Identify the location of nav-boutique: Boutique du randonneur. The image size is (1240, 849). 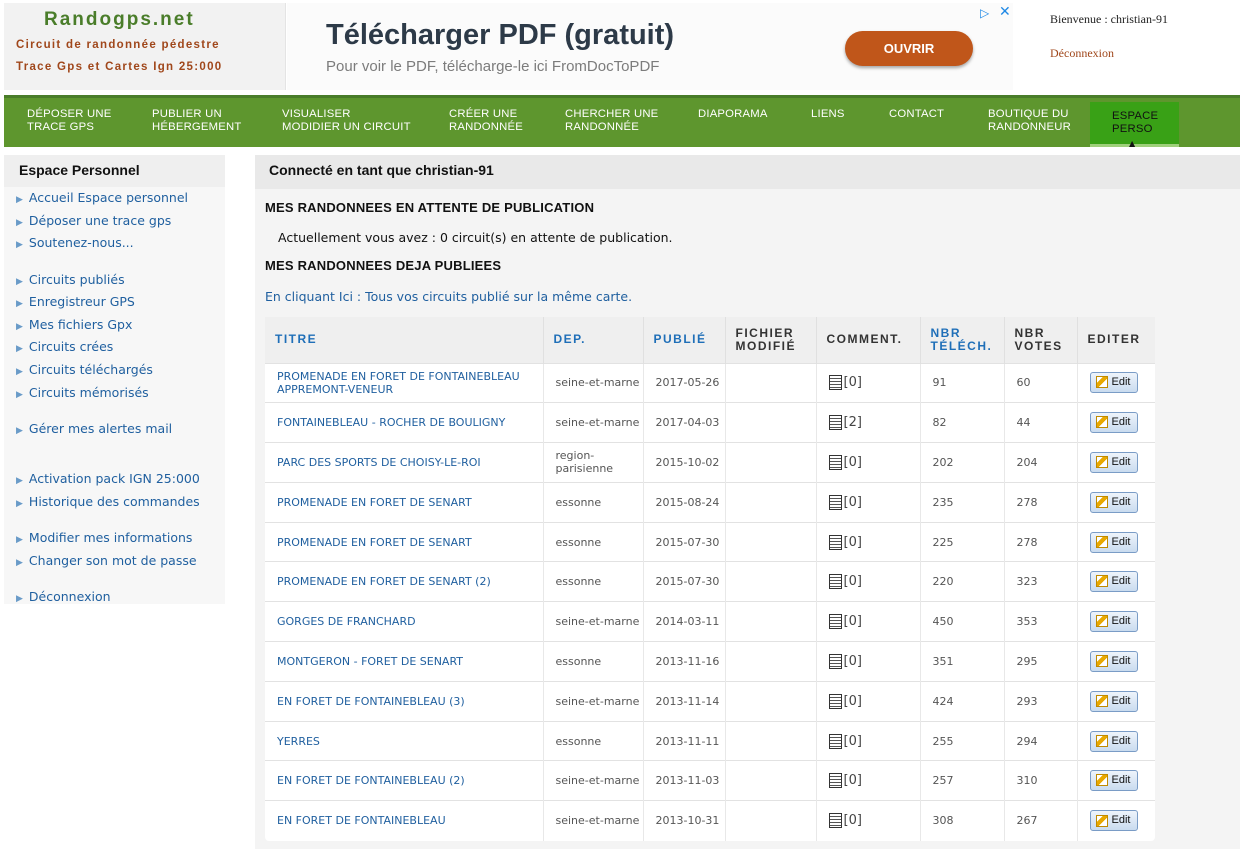
(1029, 121).